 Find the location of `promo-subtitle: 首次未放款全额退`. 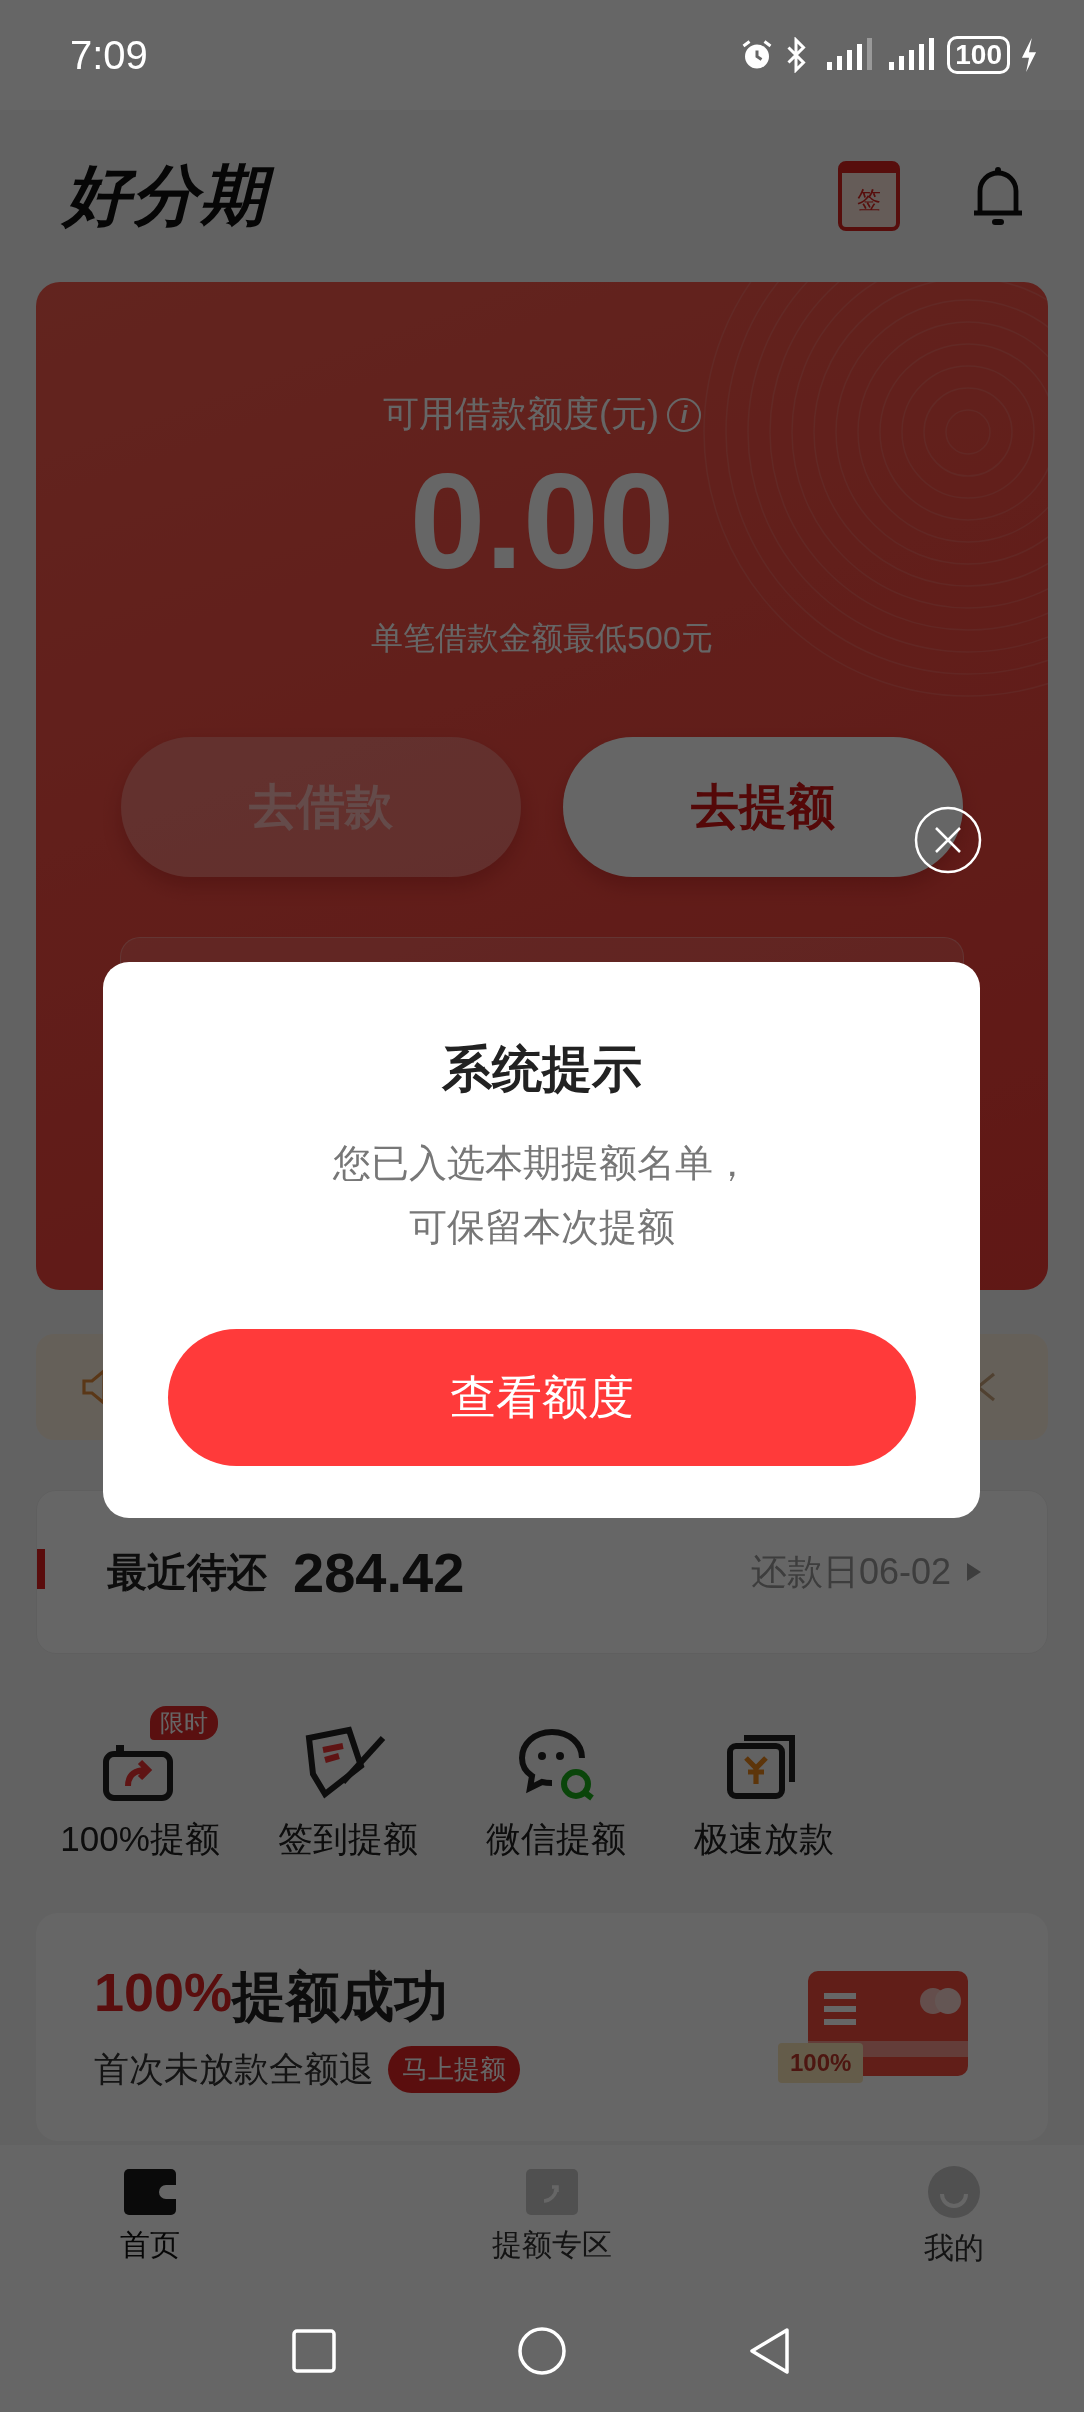

promo-subtitle: 首次未放款全额退 is located at coordinates (234, 2069).